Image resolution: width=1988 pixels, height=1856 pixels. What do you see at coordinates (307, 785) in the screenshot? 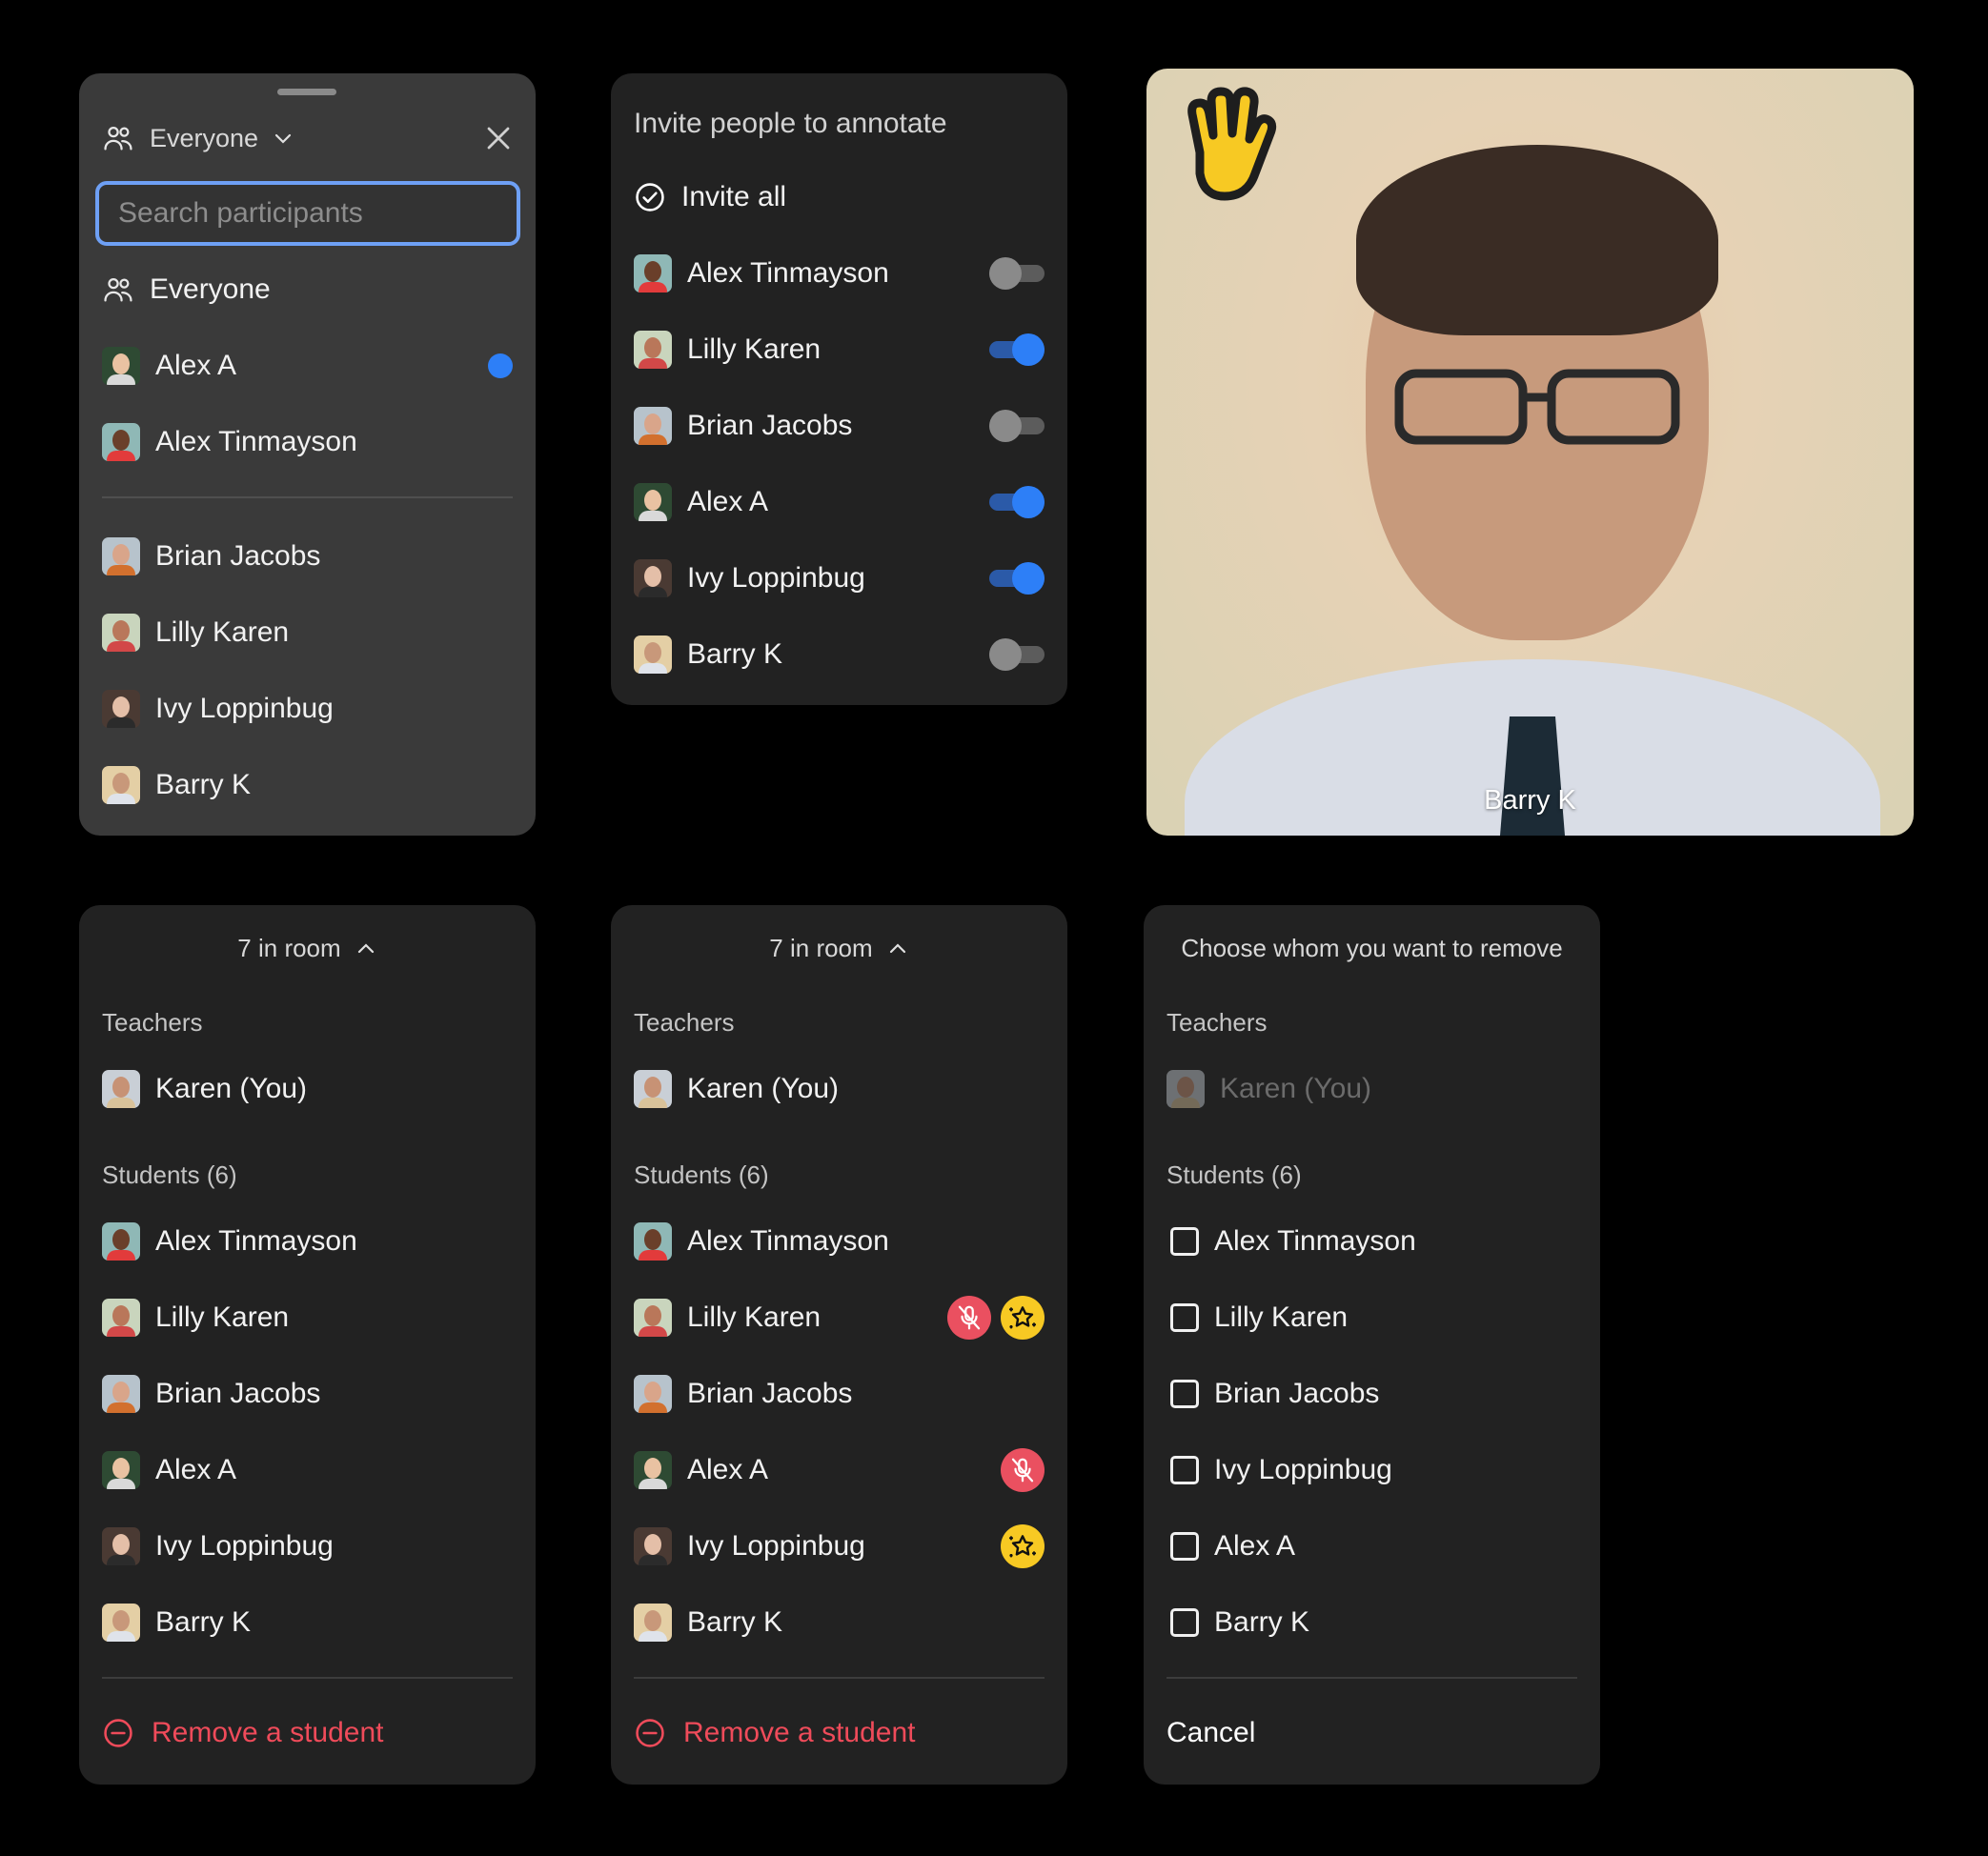
I see `picker-item-barry-k: Barry K` at bounding box center [307, 785].